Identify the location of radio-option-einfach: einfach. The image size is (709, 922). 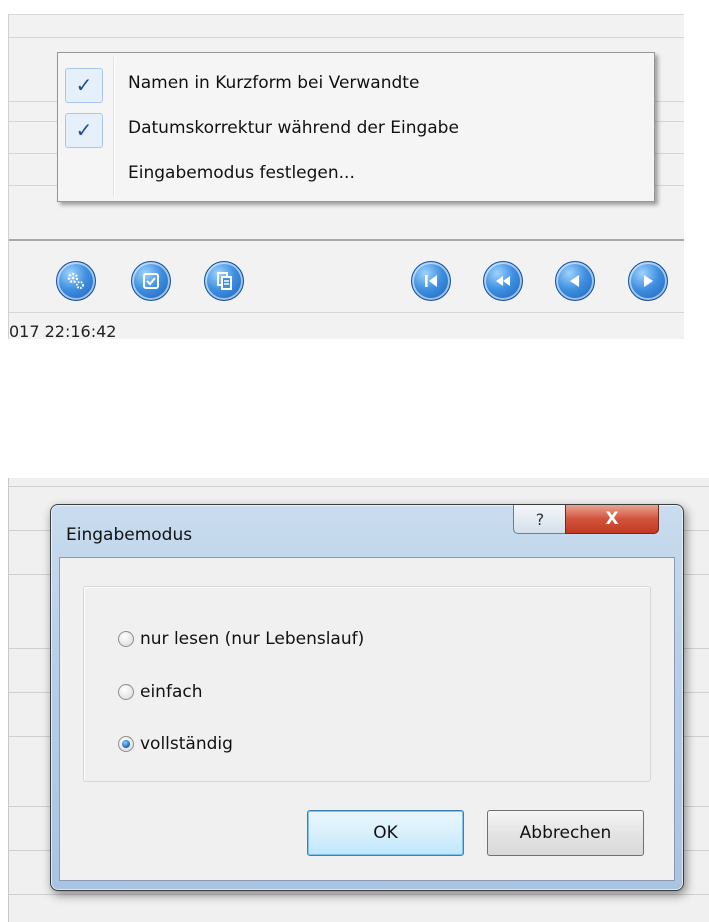
(160, 692).